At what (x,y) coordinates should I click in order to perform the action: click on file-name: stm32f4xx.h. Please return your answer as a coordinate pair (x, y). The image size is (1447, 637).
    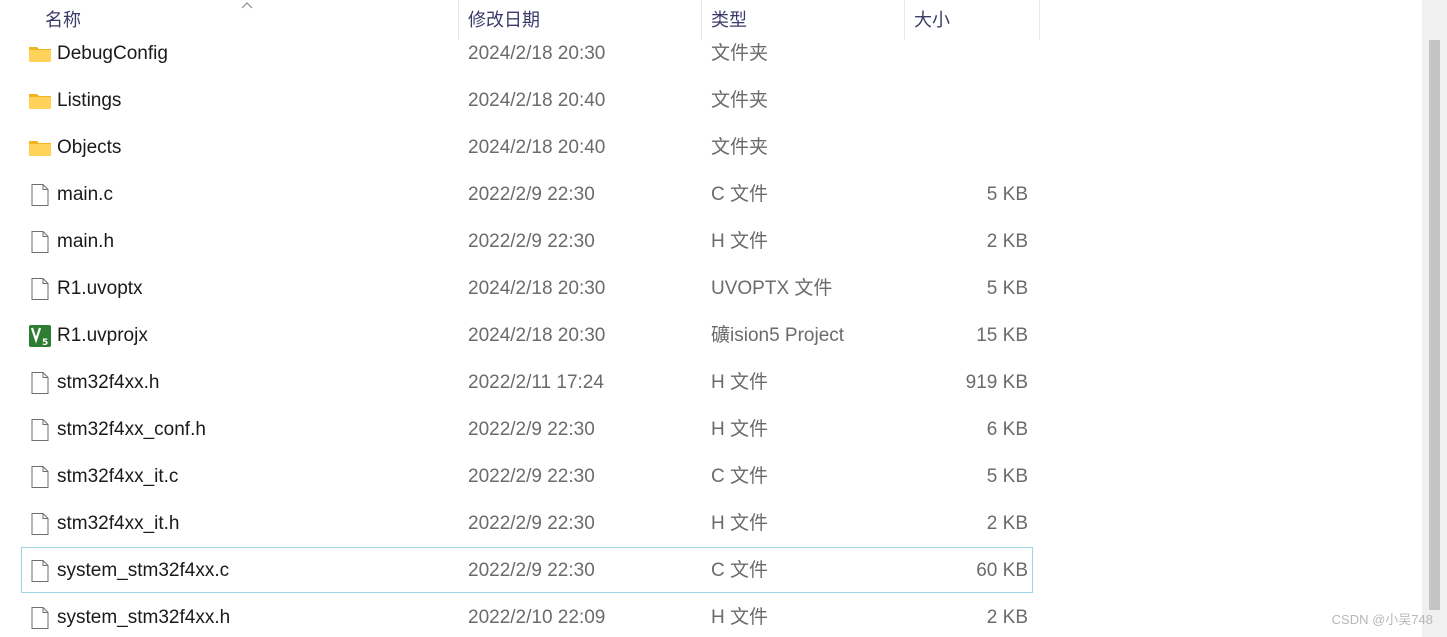
    Looking at the image, I should click on (108, 382).